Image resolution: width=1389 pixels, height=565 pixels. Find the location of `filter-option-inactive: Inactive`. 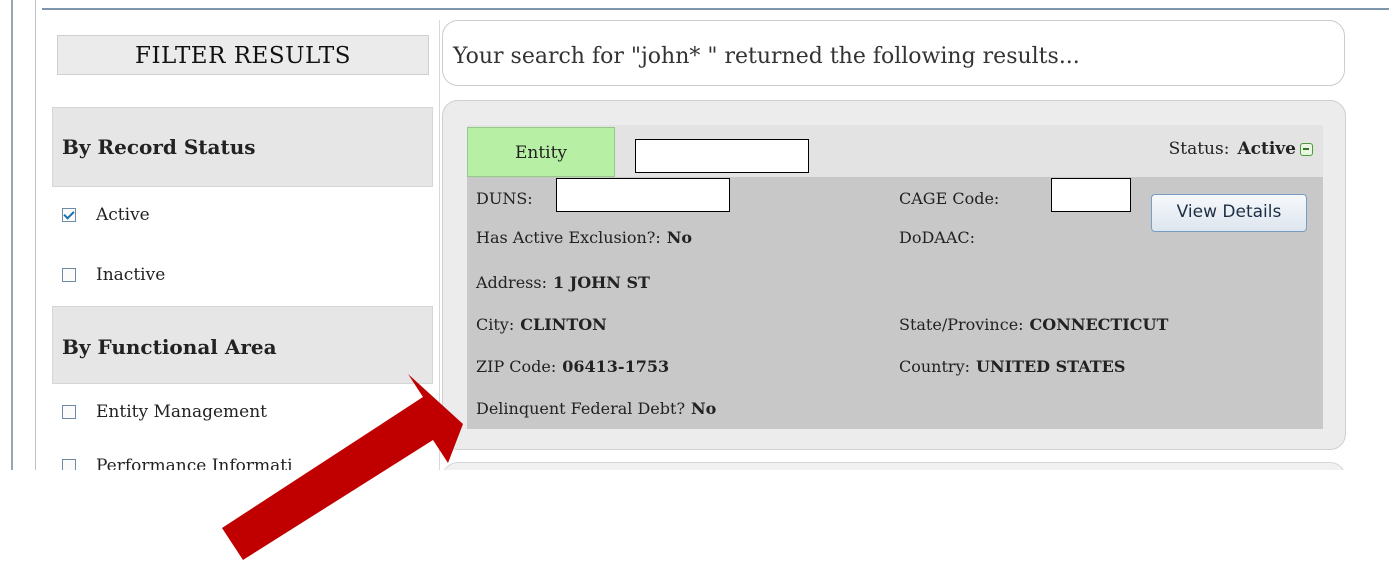

filter-option-inactive: Inactive is located at coordinates (113, 275).